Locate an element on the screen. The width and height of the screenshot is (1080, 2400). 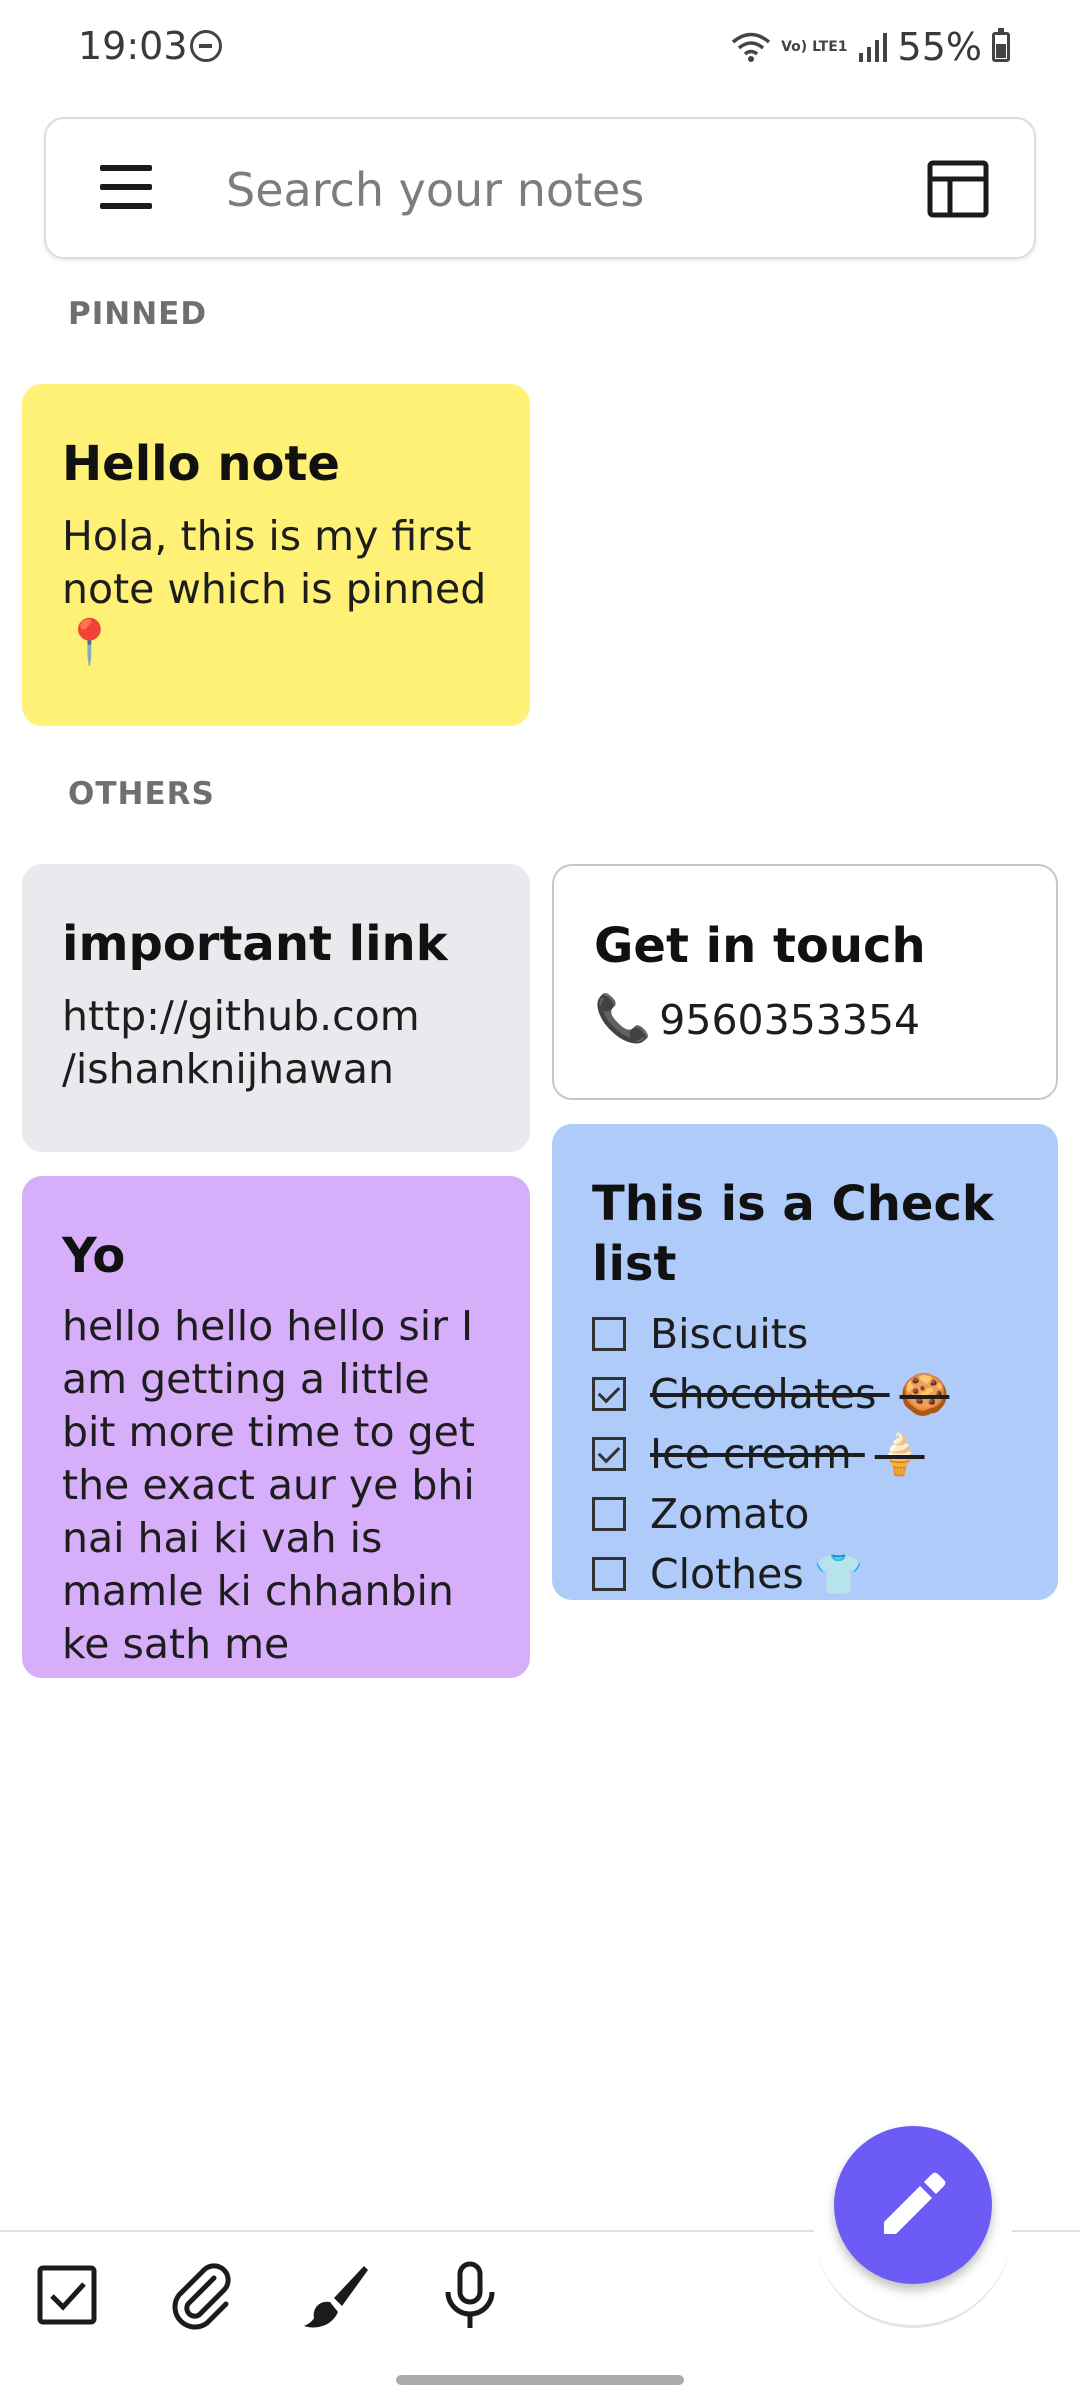
pencil-icon is located at coordinates (915, 2203).